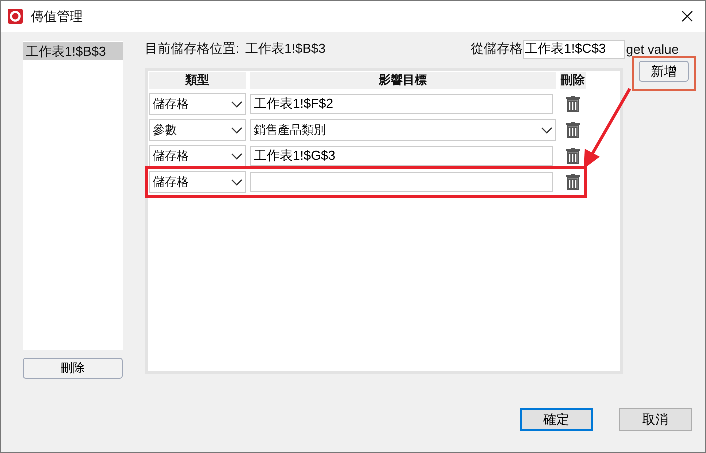 Image resolution: width=706 pixels, height=453 pixels. What do you see at coordinates (687, 16) in the screenshot?
I see `close-icon` at bounding box center [687, 16].